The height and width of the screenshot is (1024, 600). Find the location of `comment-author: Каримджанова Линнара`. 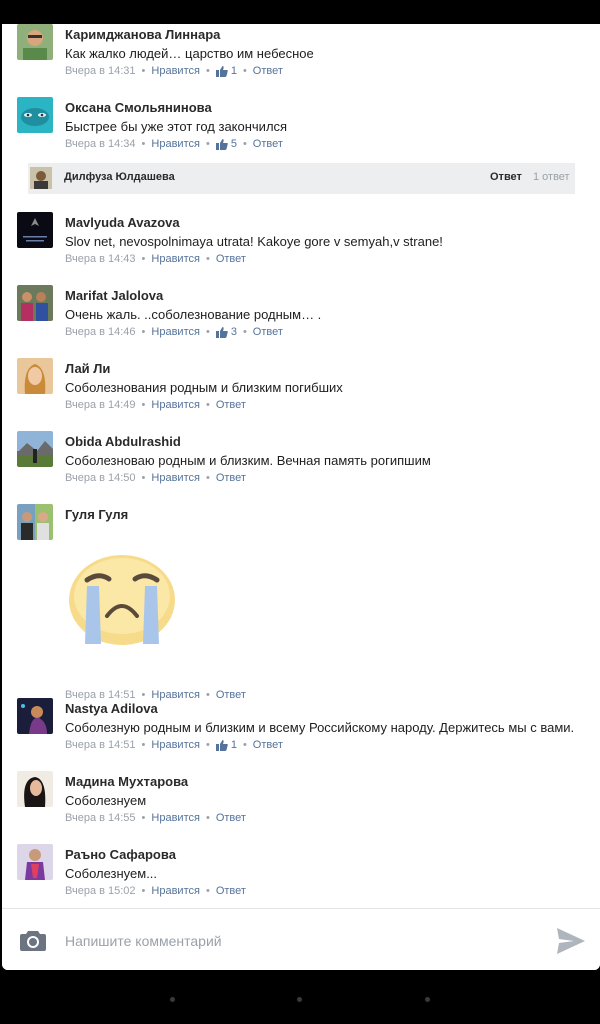

comment-author: Каримджанова Линнара is located at coordinates (142, 34).